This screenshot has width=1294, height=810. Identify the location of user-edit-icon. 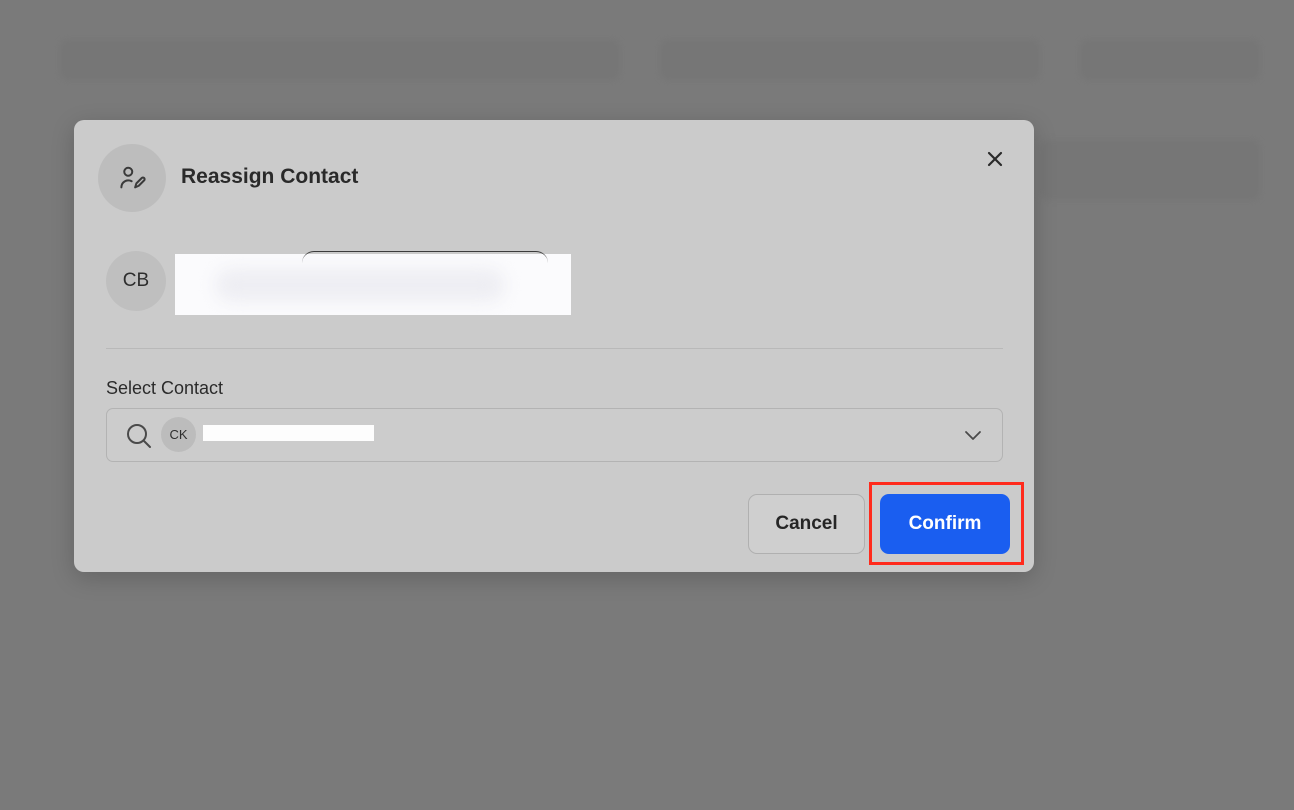
(132, 178).